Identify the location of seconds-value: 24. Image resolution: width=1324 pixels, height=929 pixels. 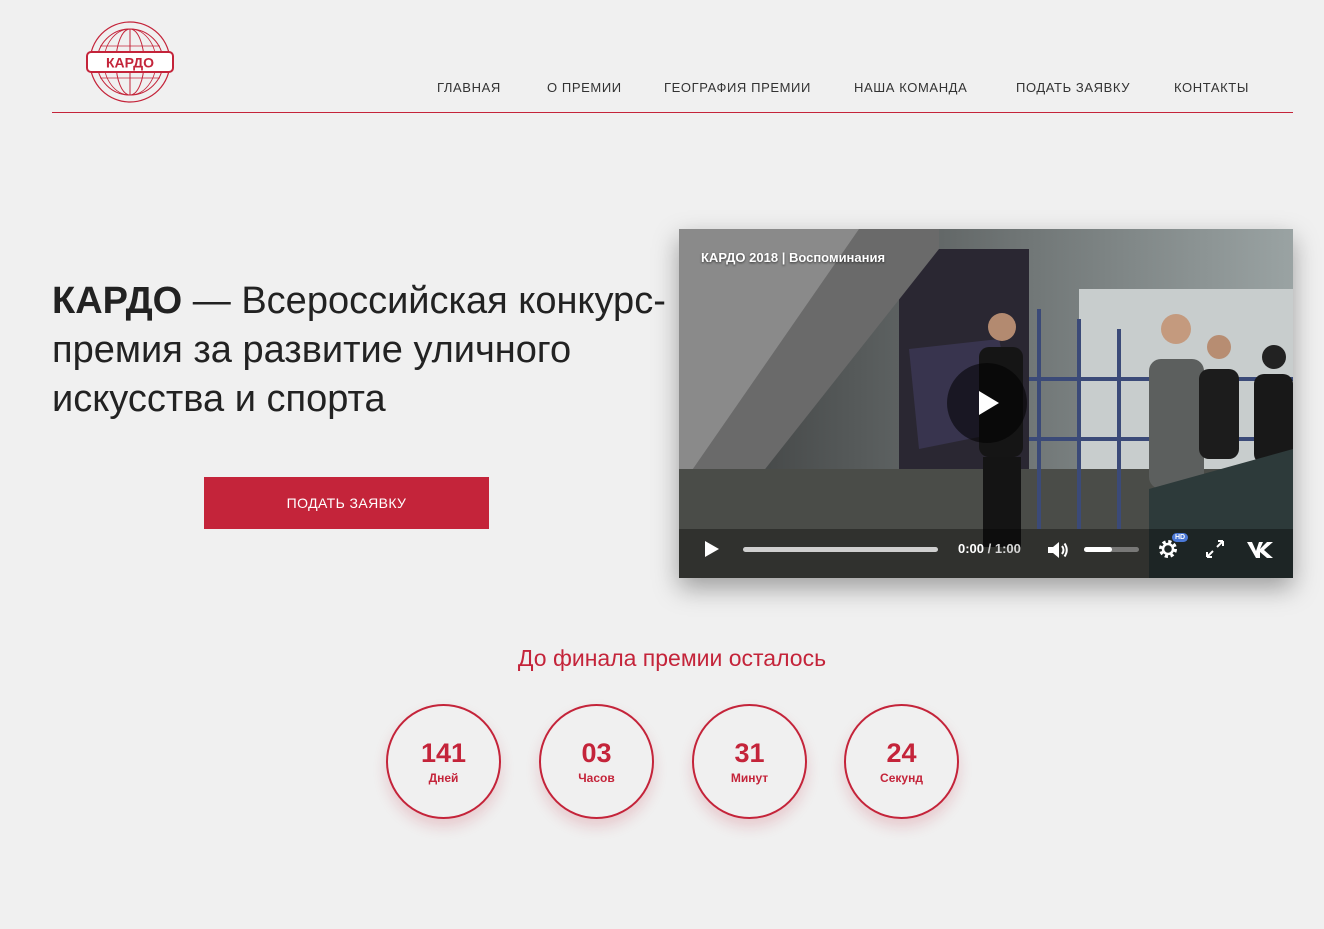
(901, 753).